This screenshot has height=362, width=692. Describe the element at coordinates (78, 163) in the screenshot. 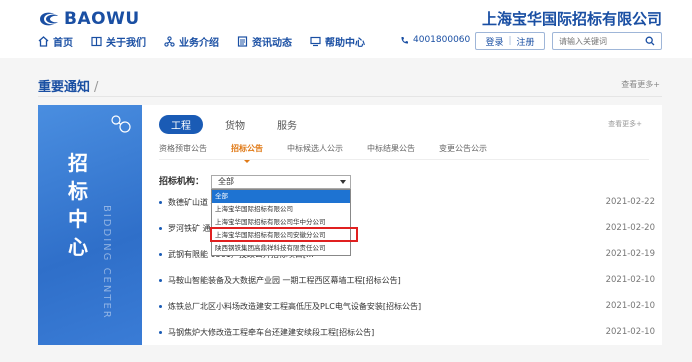

I see `card-char: 招` at that location.